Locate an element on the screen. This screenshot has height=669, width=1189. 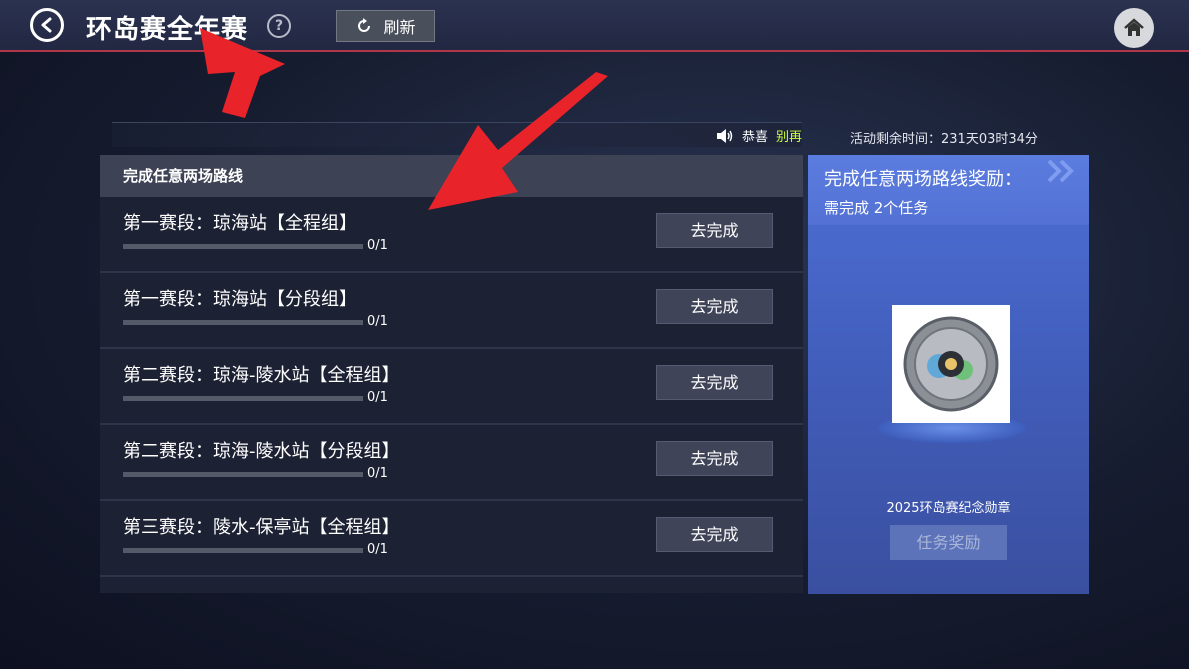
back-arrow-icon is located at coordinates (46, 25).